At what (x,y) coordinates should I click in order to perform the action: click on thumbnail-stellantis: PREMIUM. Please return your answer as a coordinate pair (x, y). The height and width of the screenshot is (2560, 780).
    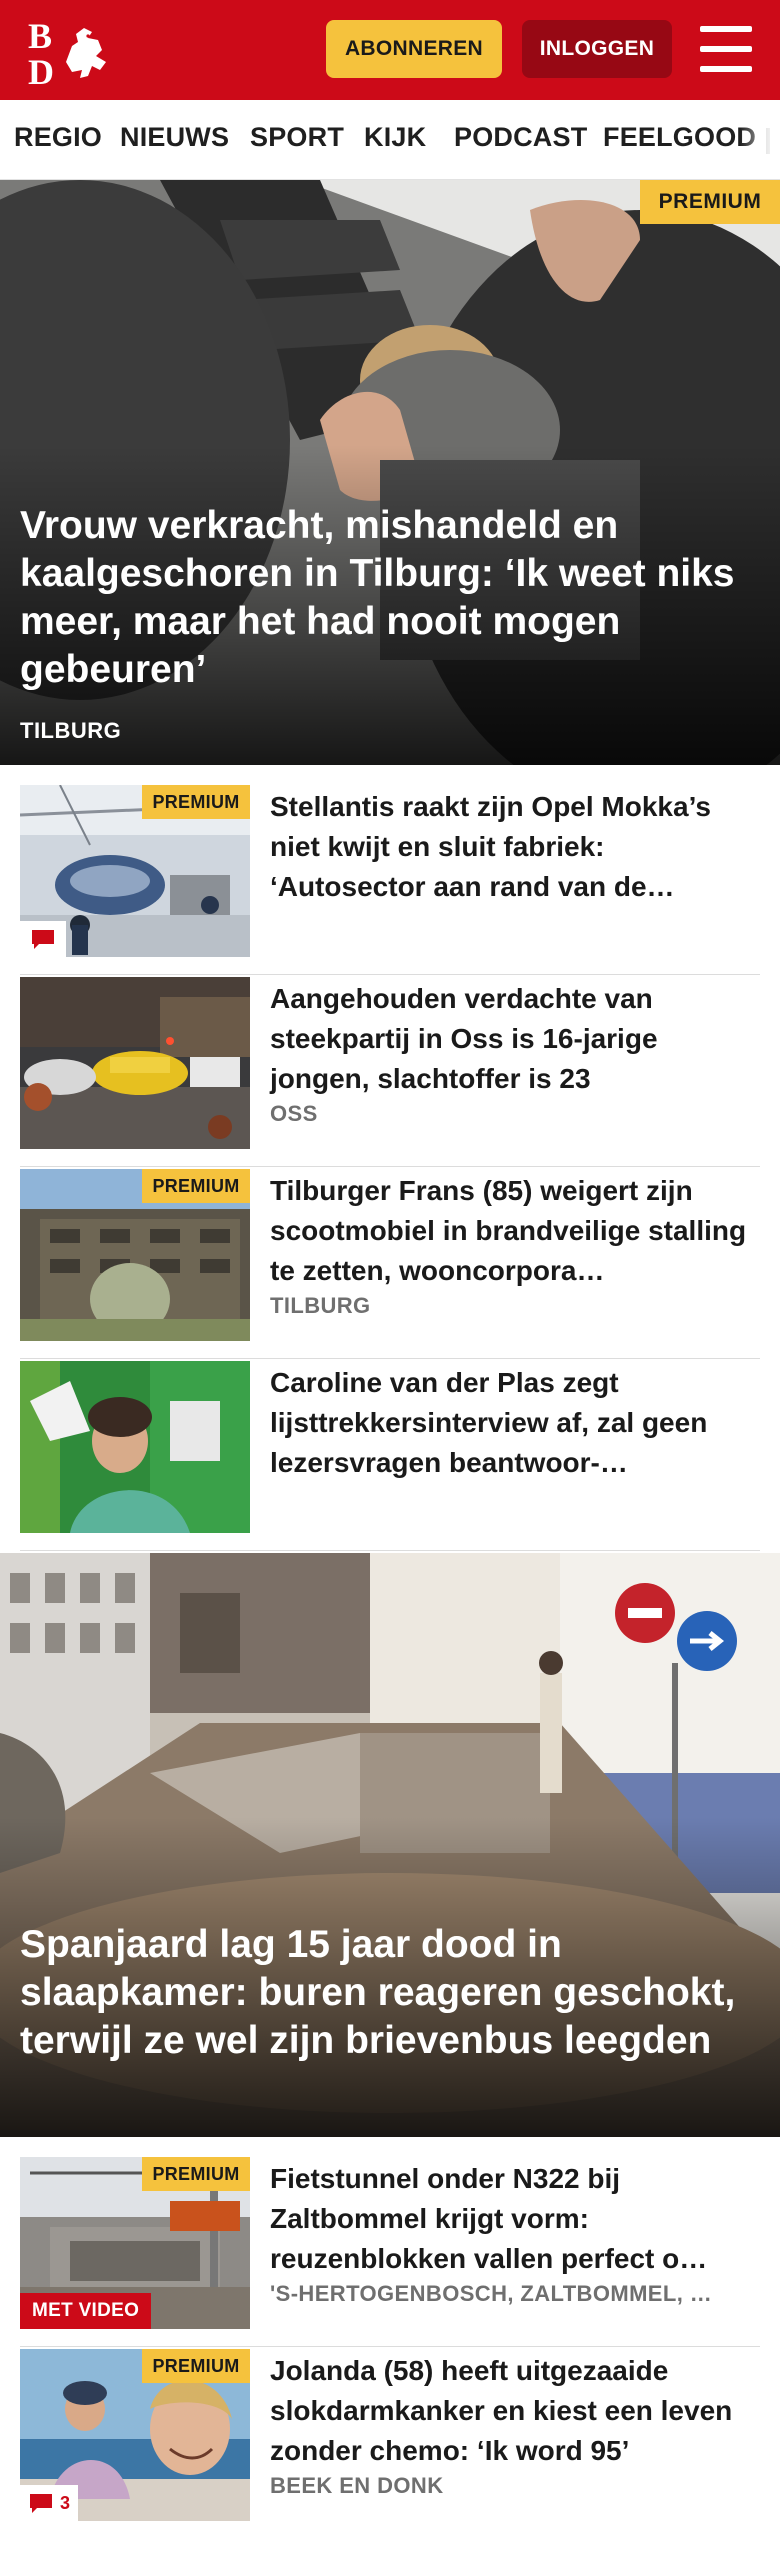
    Looking at the image, I should click on (135, 871).